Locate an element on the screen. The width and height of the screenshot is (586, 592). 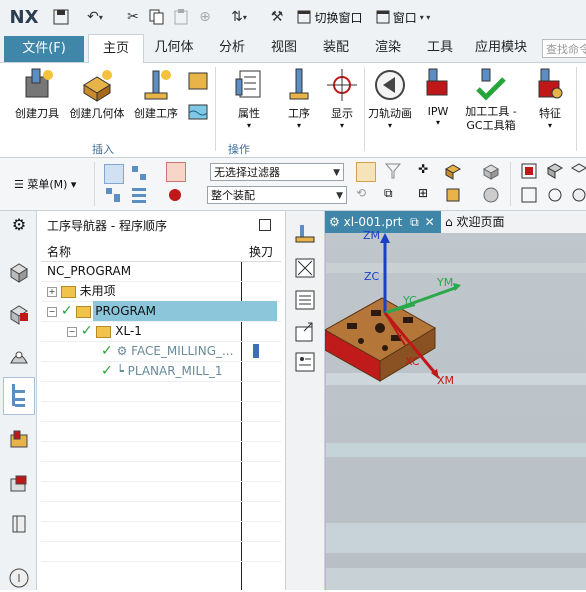
play-reverse-icon is located at coordinates (390, 85).